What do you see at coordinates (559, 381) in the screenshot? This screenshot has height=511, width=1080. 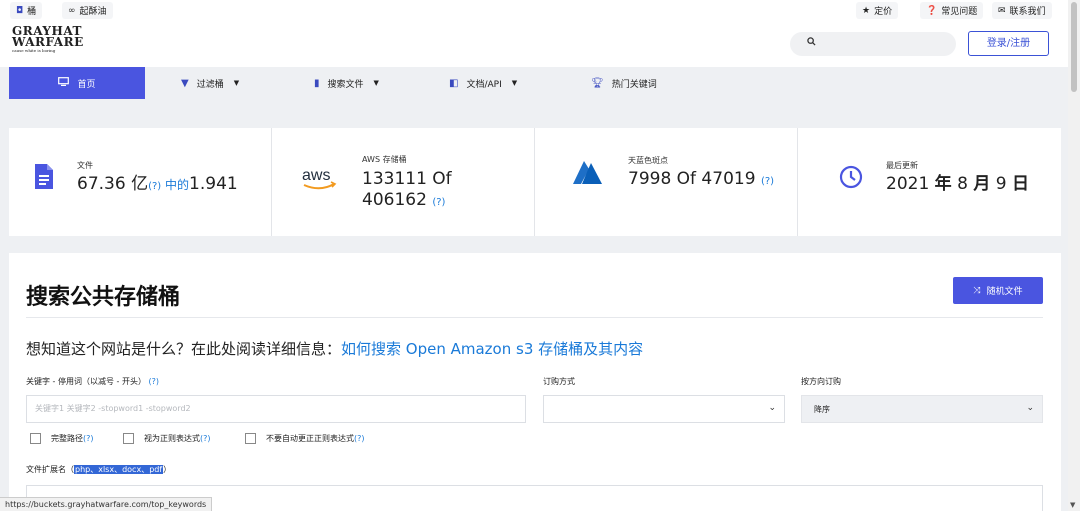 I see `order-by-label: 订购方式` at bounding box center [559, 381].